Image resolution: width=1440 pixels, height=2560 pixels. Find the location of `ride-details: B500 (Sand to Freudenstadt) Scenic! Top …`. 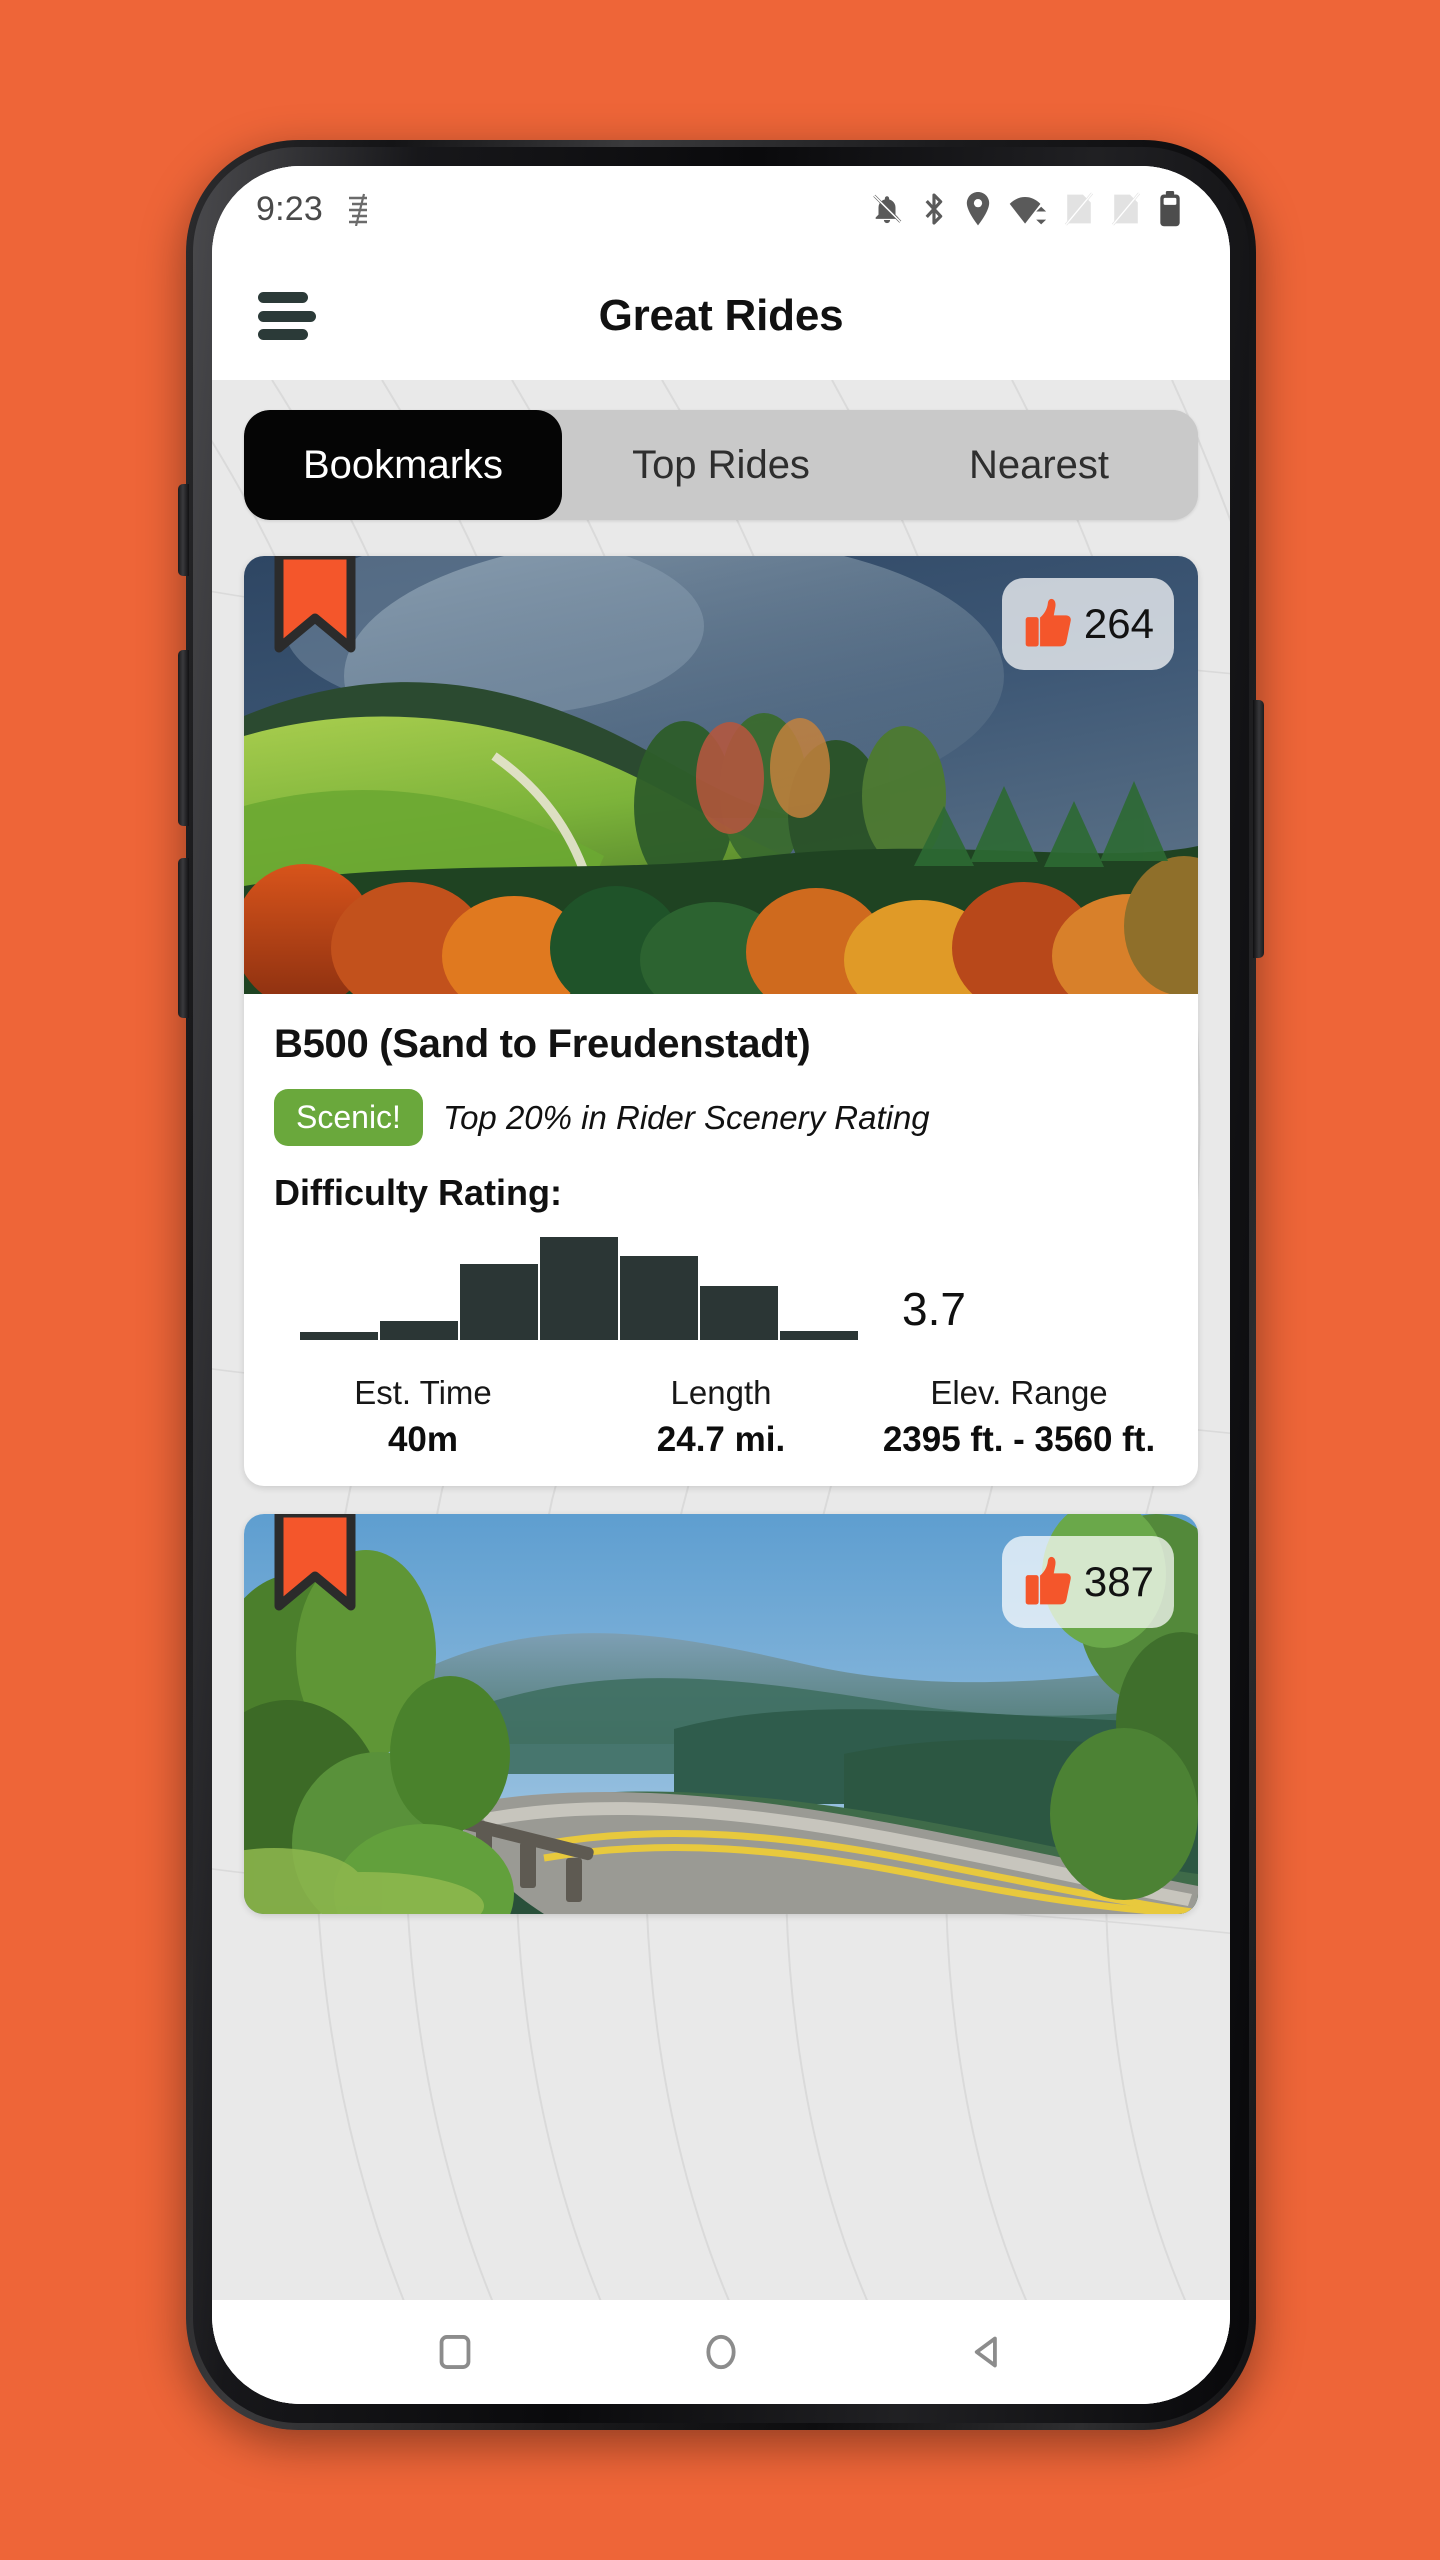

ride-details: B500 (Sand to Freudenstadt) Scenic! Top … is located at coordinates (721, 1240).